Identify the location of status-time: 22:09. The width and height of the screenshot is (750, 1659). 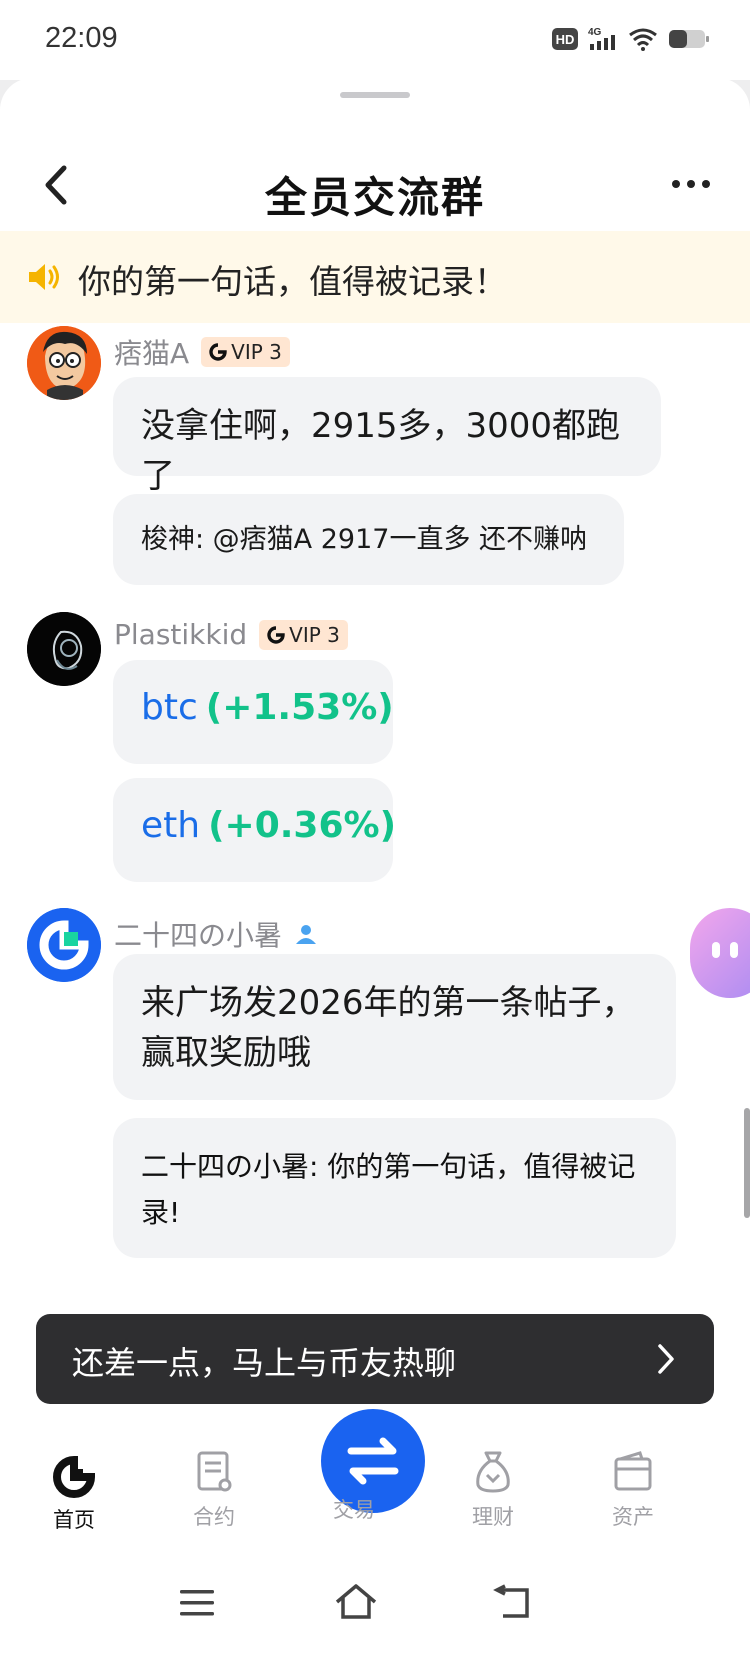
(81, 38).